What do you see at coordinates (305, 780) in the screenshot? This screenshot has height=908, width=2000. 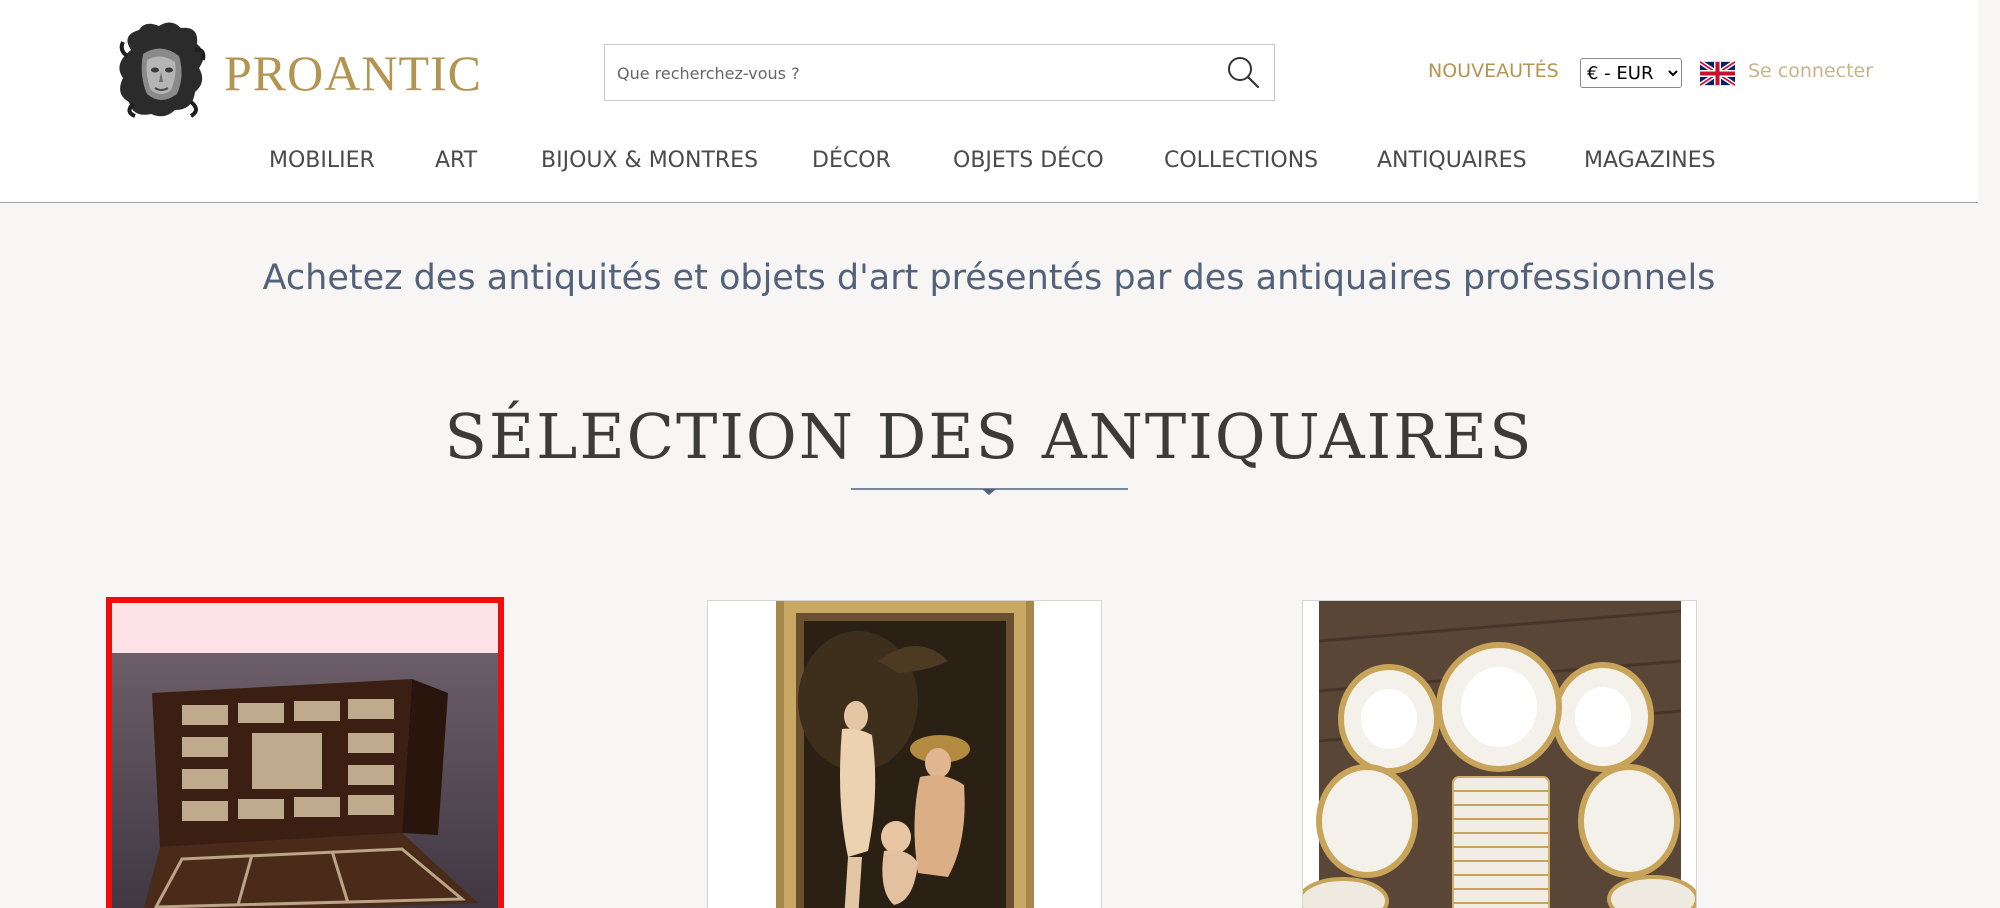 I see `antique-cabinet-image` at bounding box center [305, 780].